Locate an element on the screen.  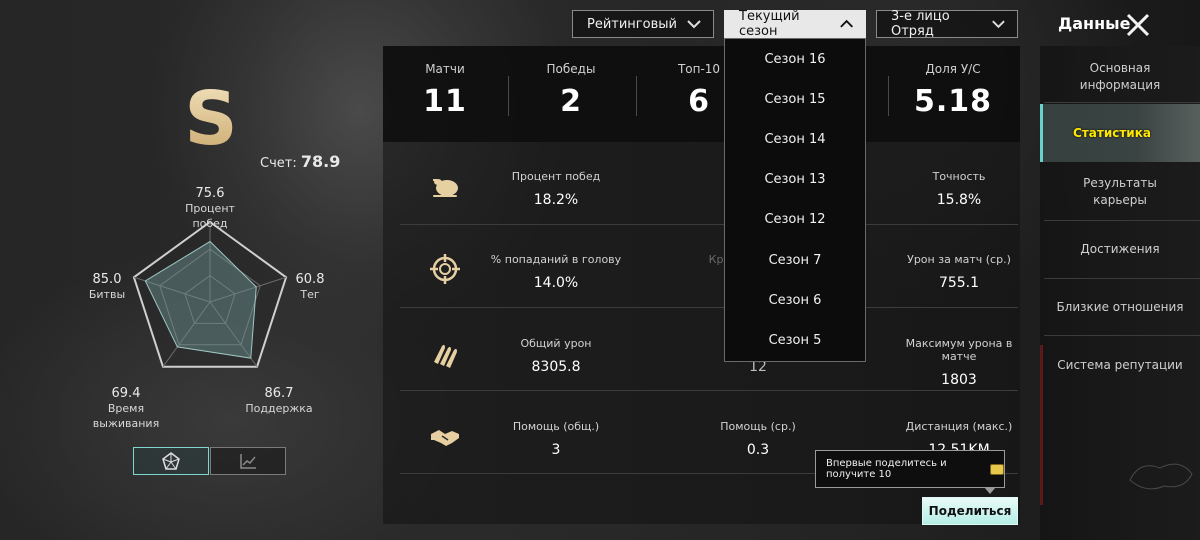
stat-headshot: % попаданий в голову 14.0% is located at coordinates (556, 272).